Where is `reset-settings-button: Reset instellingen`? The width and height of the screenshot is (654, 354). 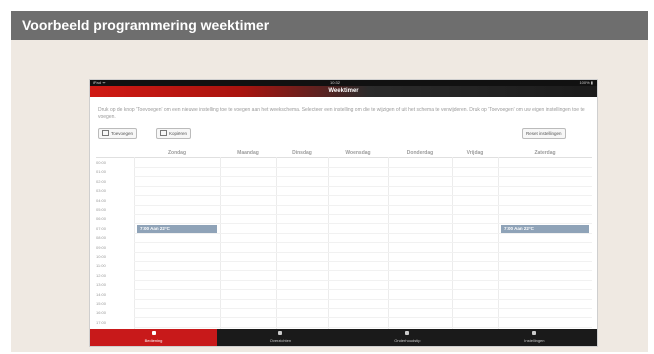
reset-settings-button: Reset instellingen is located at coordinates (544, 133).